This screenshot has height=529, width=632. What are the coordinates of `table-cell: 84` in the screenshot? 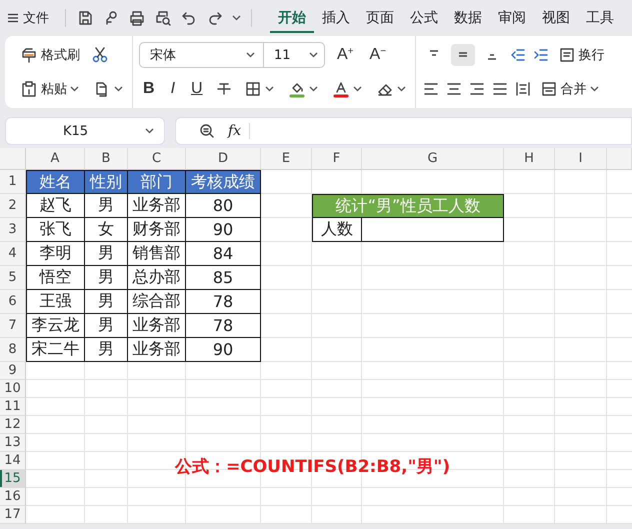 It's located at (223, 254).